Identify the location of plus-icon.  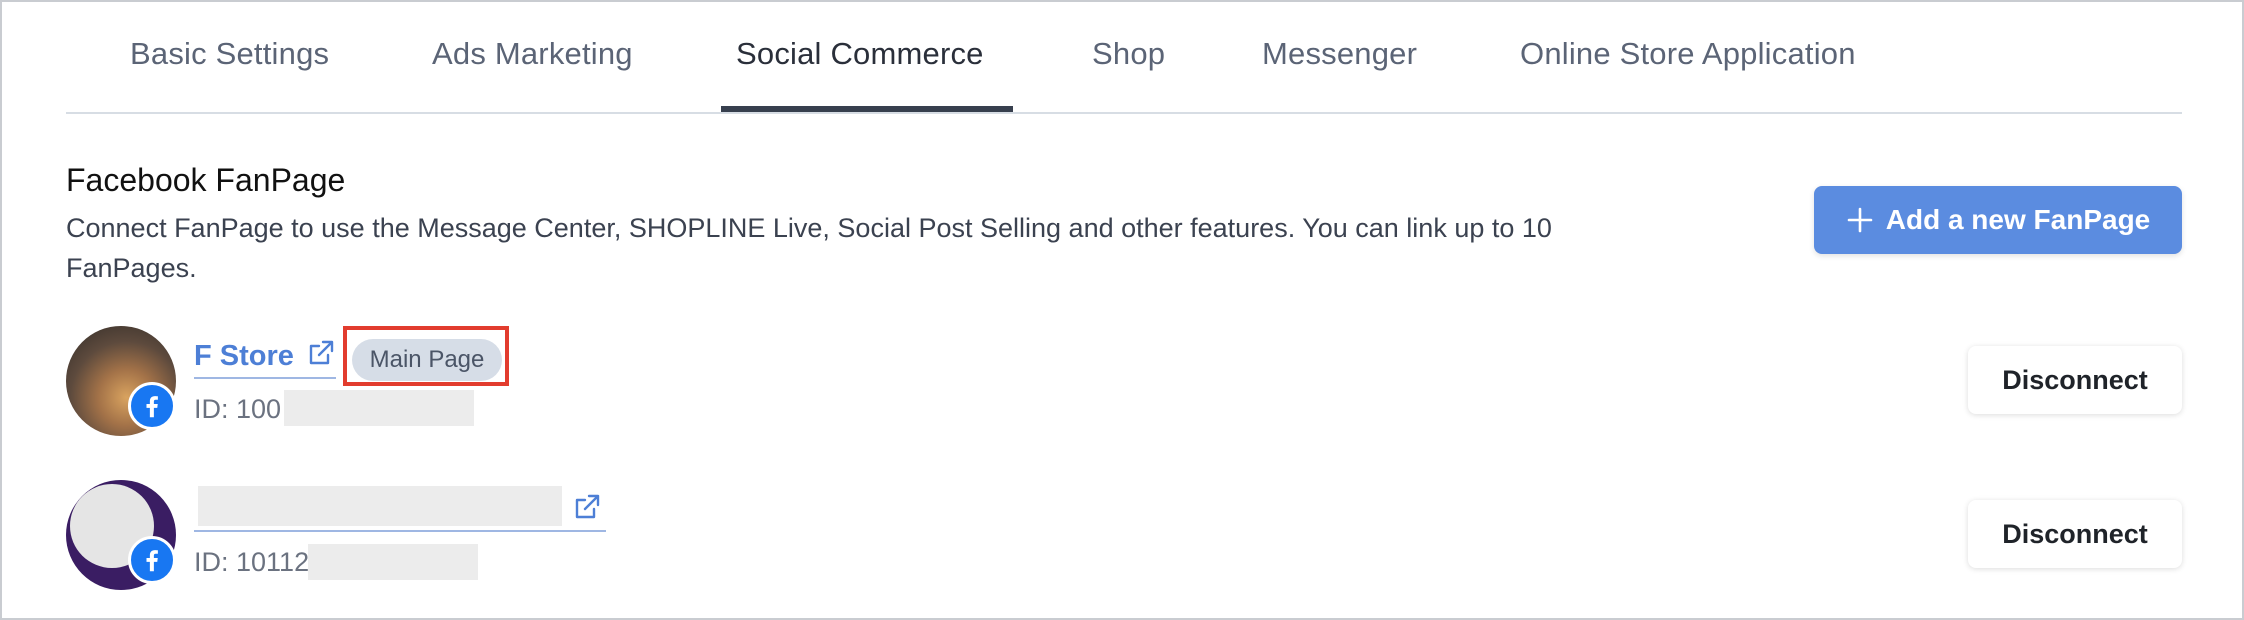
(1860, 220).